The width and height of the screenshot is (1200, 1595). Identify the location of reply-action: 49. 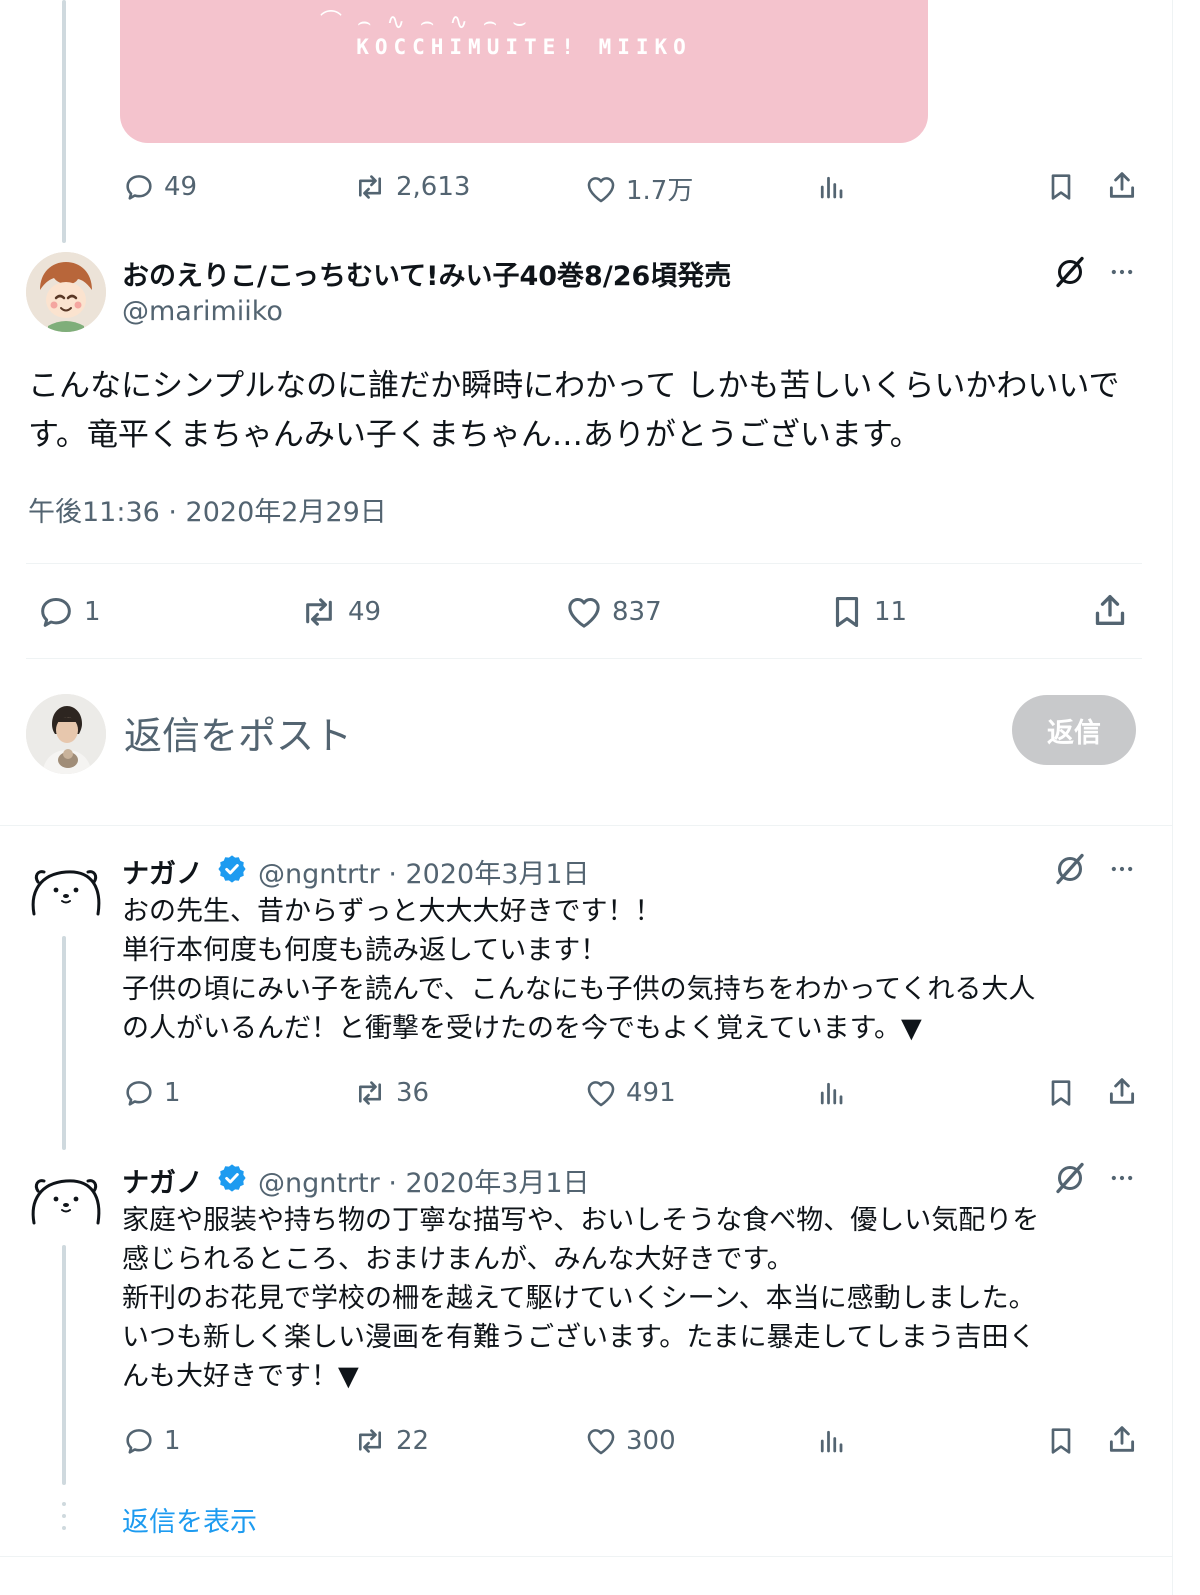
(159, 187).